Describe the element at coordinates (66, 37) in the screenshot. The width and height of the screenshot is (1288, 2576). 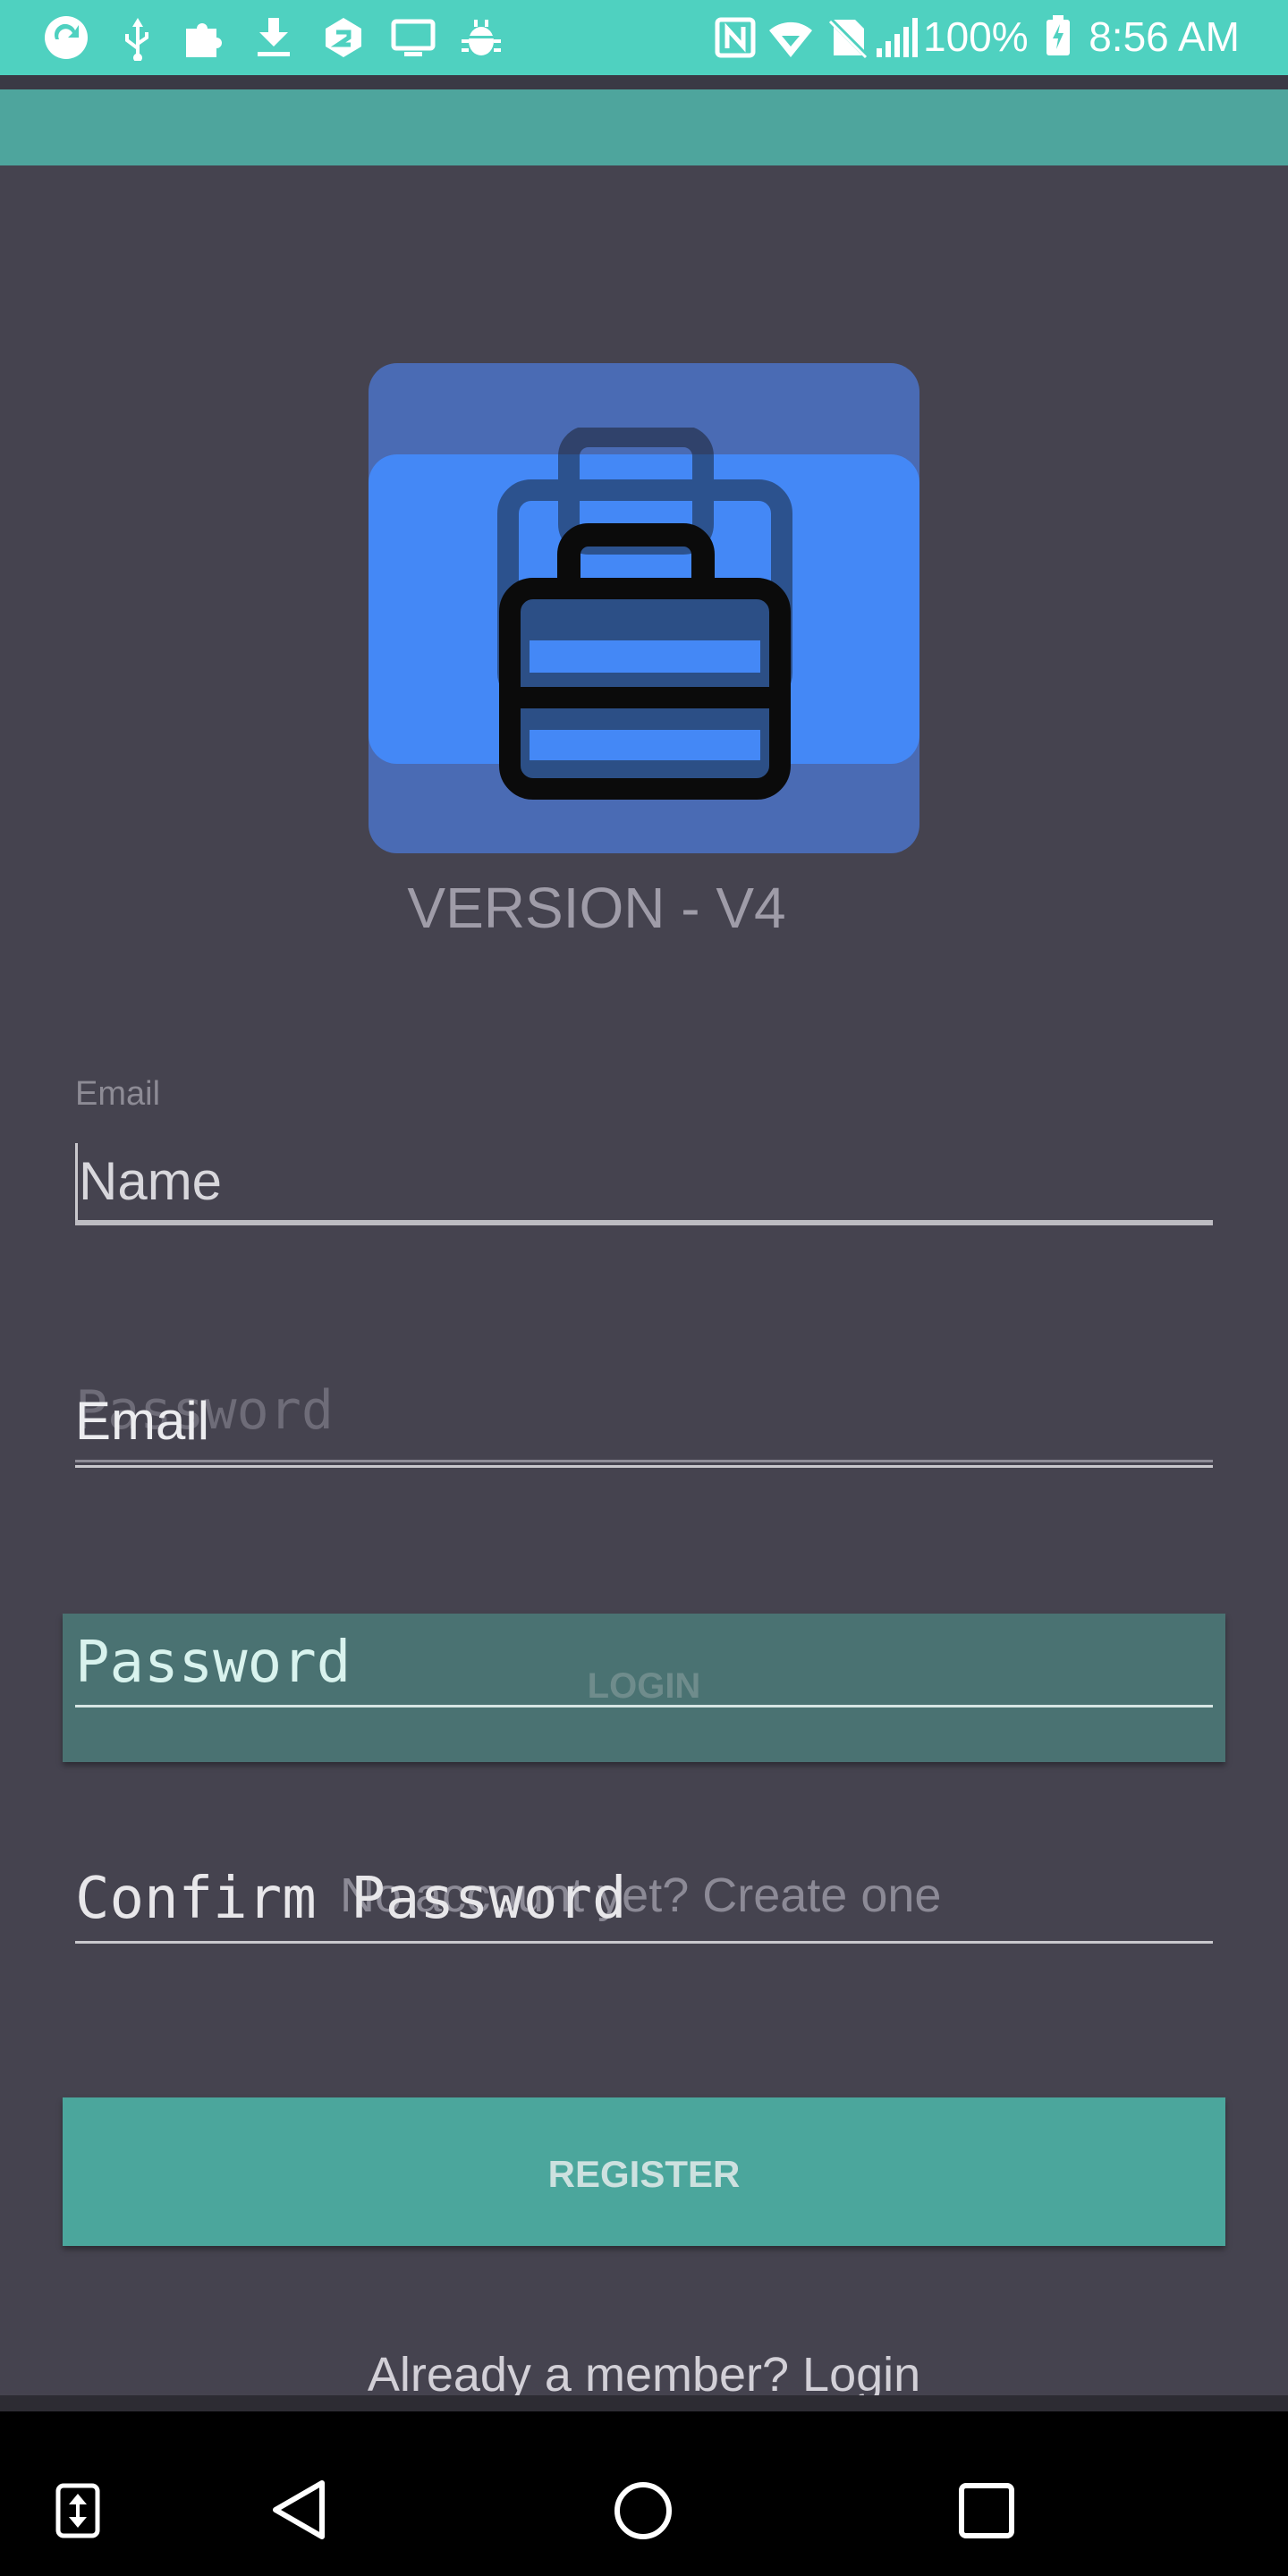
I see `app-sync-icon` at that location.